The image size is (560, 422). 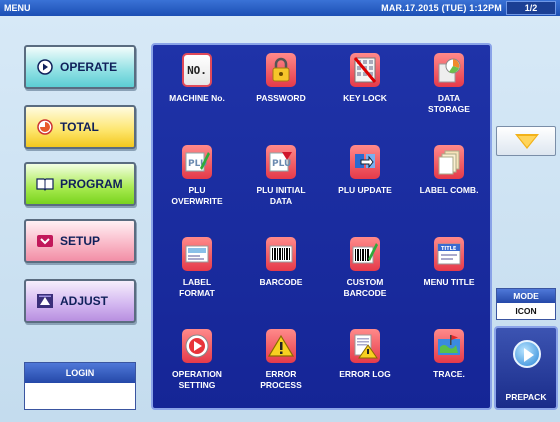 What do you see at coordinates (197, 293) in the screenshot?
I see `item-label-line2: FORMAT` at bounding box center [197, 293].